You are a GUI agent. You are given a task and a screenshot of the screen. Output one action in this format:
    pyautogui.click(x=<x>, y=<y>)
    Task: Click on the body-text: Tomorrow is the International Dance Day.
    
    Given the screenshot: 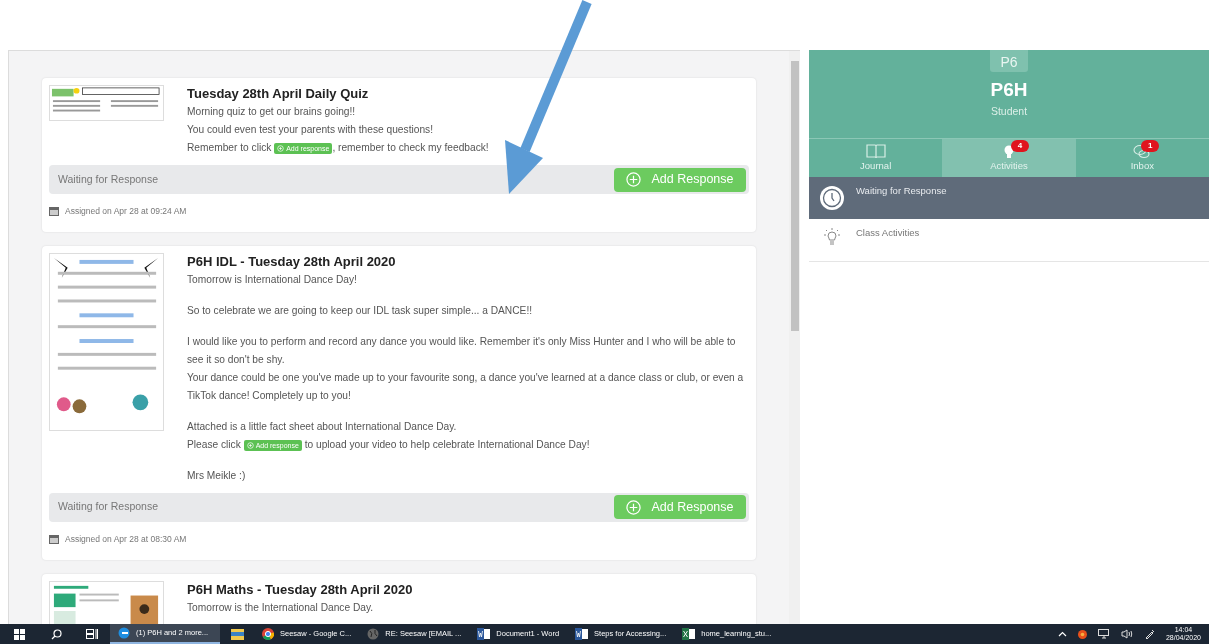 What is the action you would take?
    pyautogui.click(x=281, y=607)
    